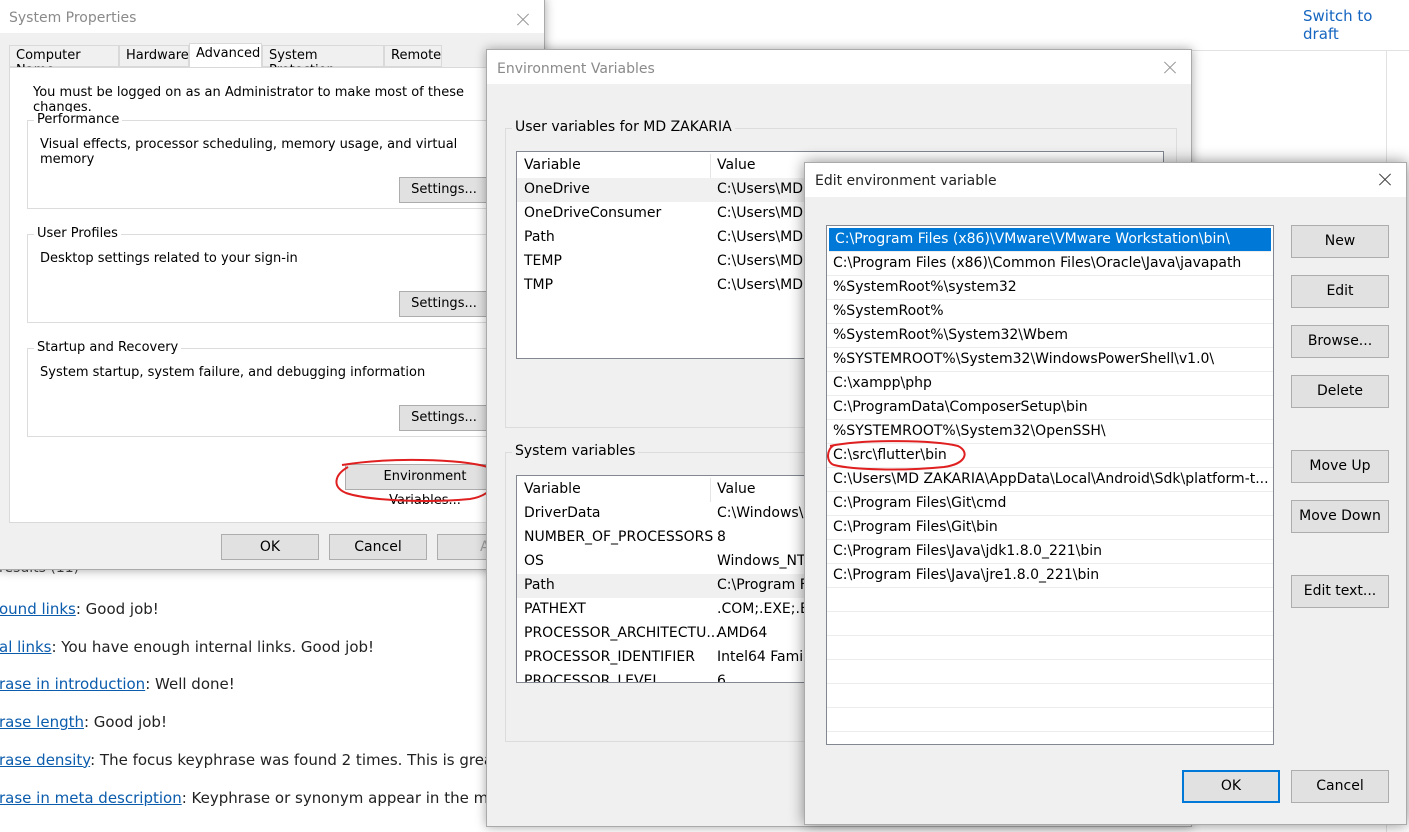 Image resolution: width=1409 pixels, height=832 pixels. What do you see at coordinates (555, 609) in the screenshot?
I see `variable-name: PATHEXT` at bounding box center [555, 609].